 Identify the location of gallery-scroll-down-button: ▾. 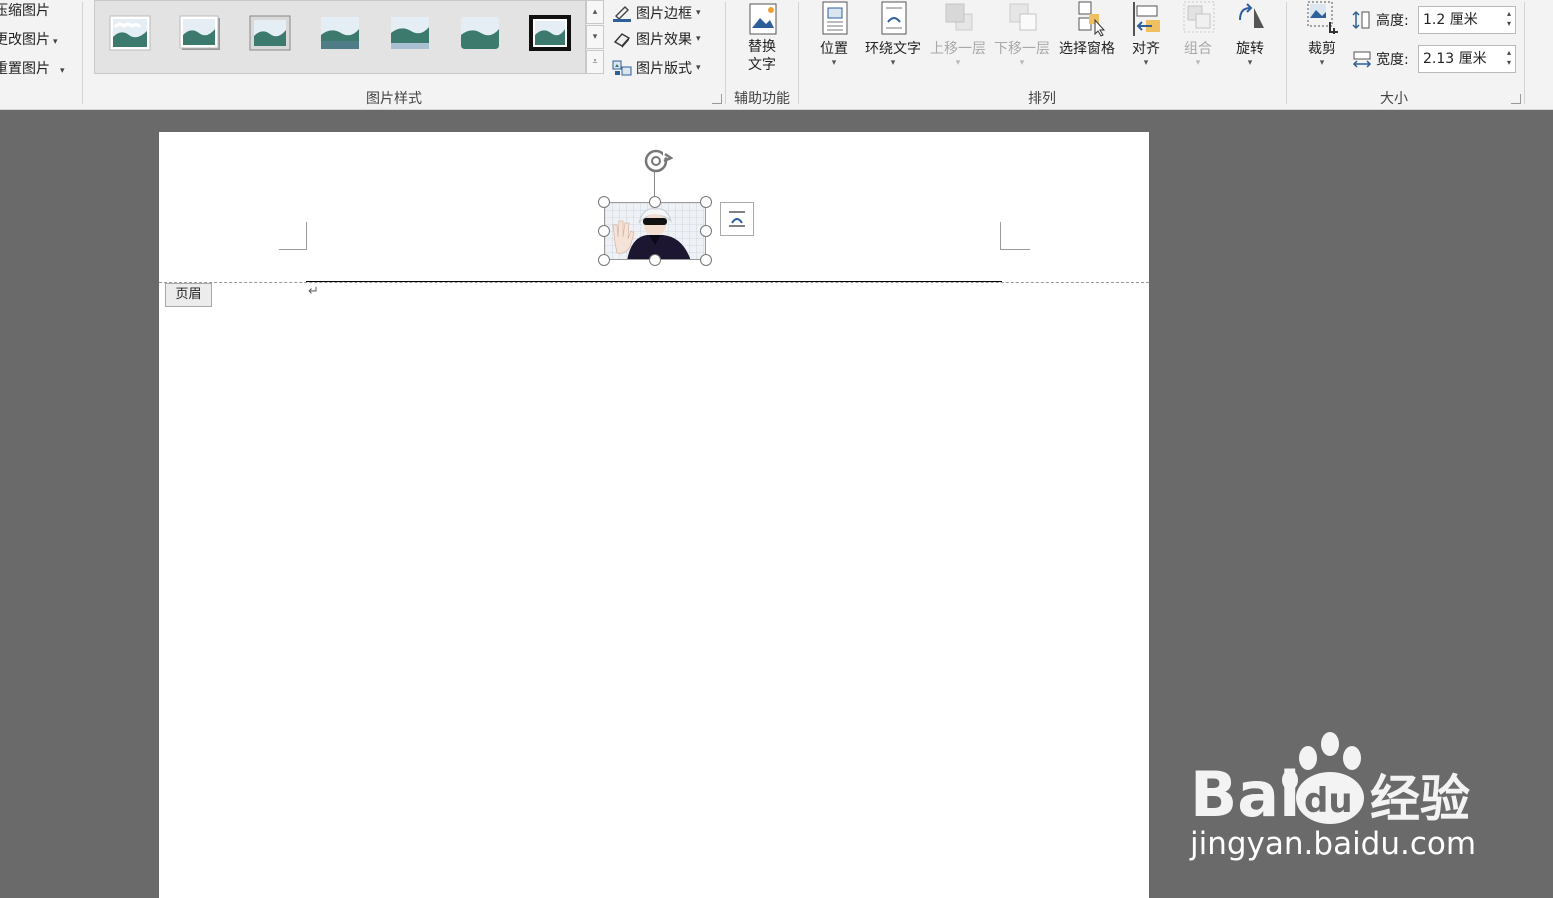
(595, 37).